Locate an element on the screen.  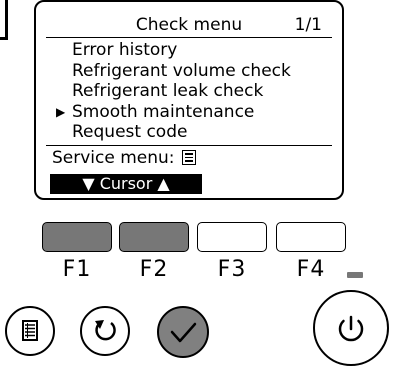
f4-label: F4 is located at coordinates (311, 269).